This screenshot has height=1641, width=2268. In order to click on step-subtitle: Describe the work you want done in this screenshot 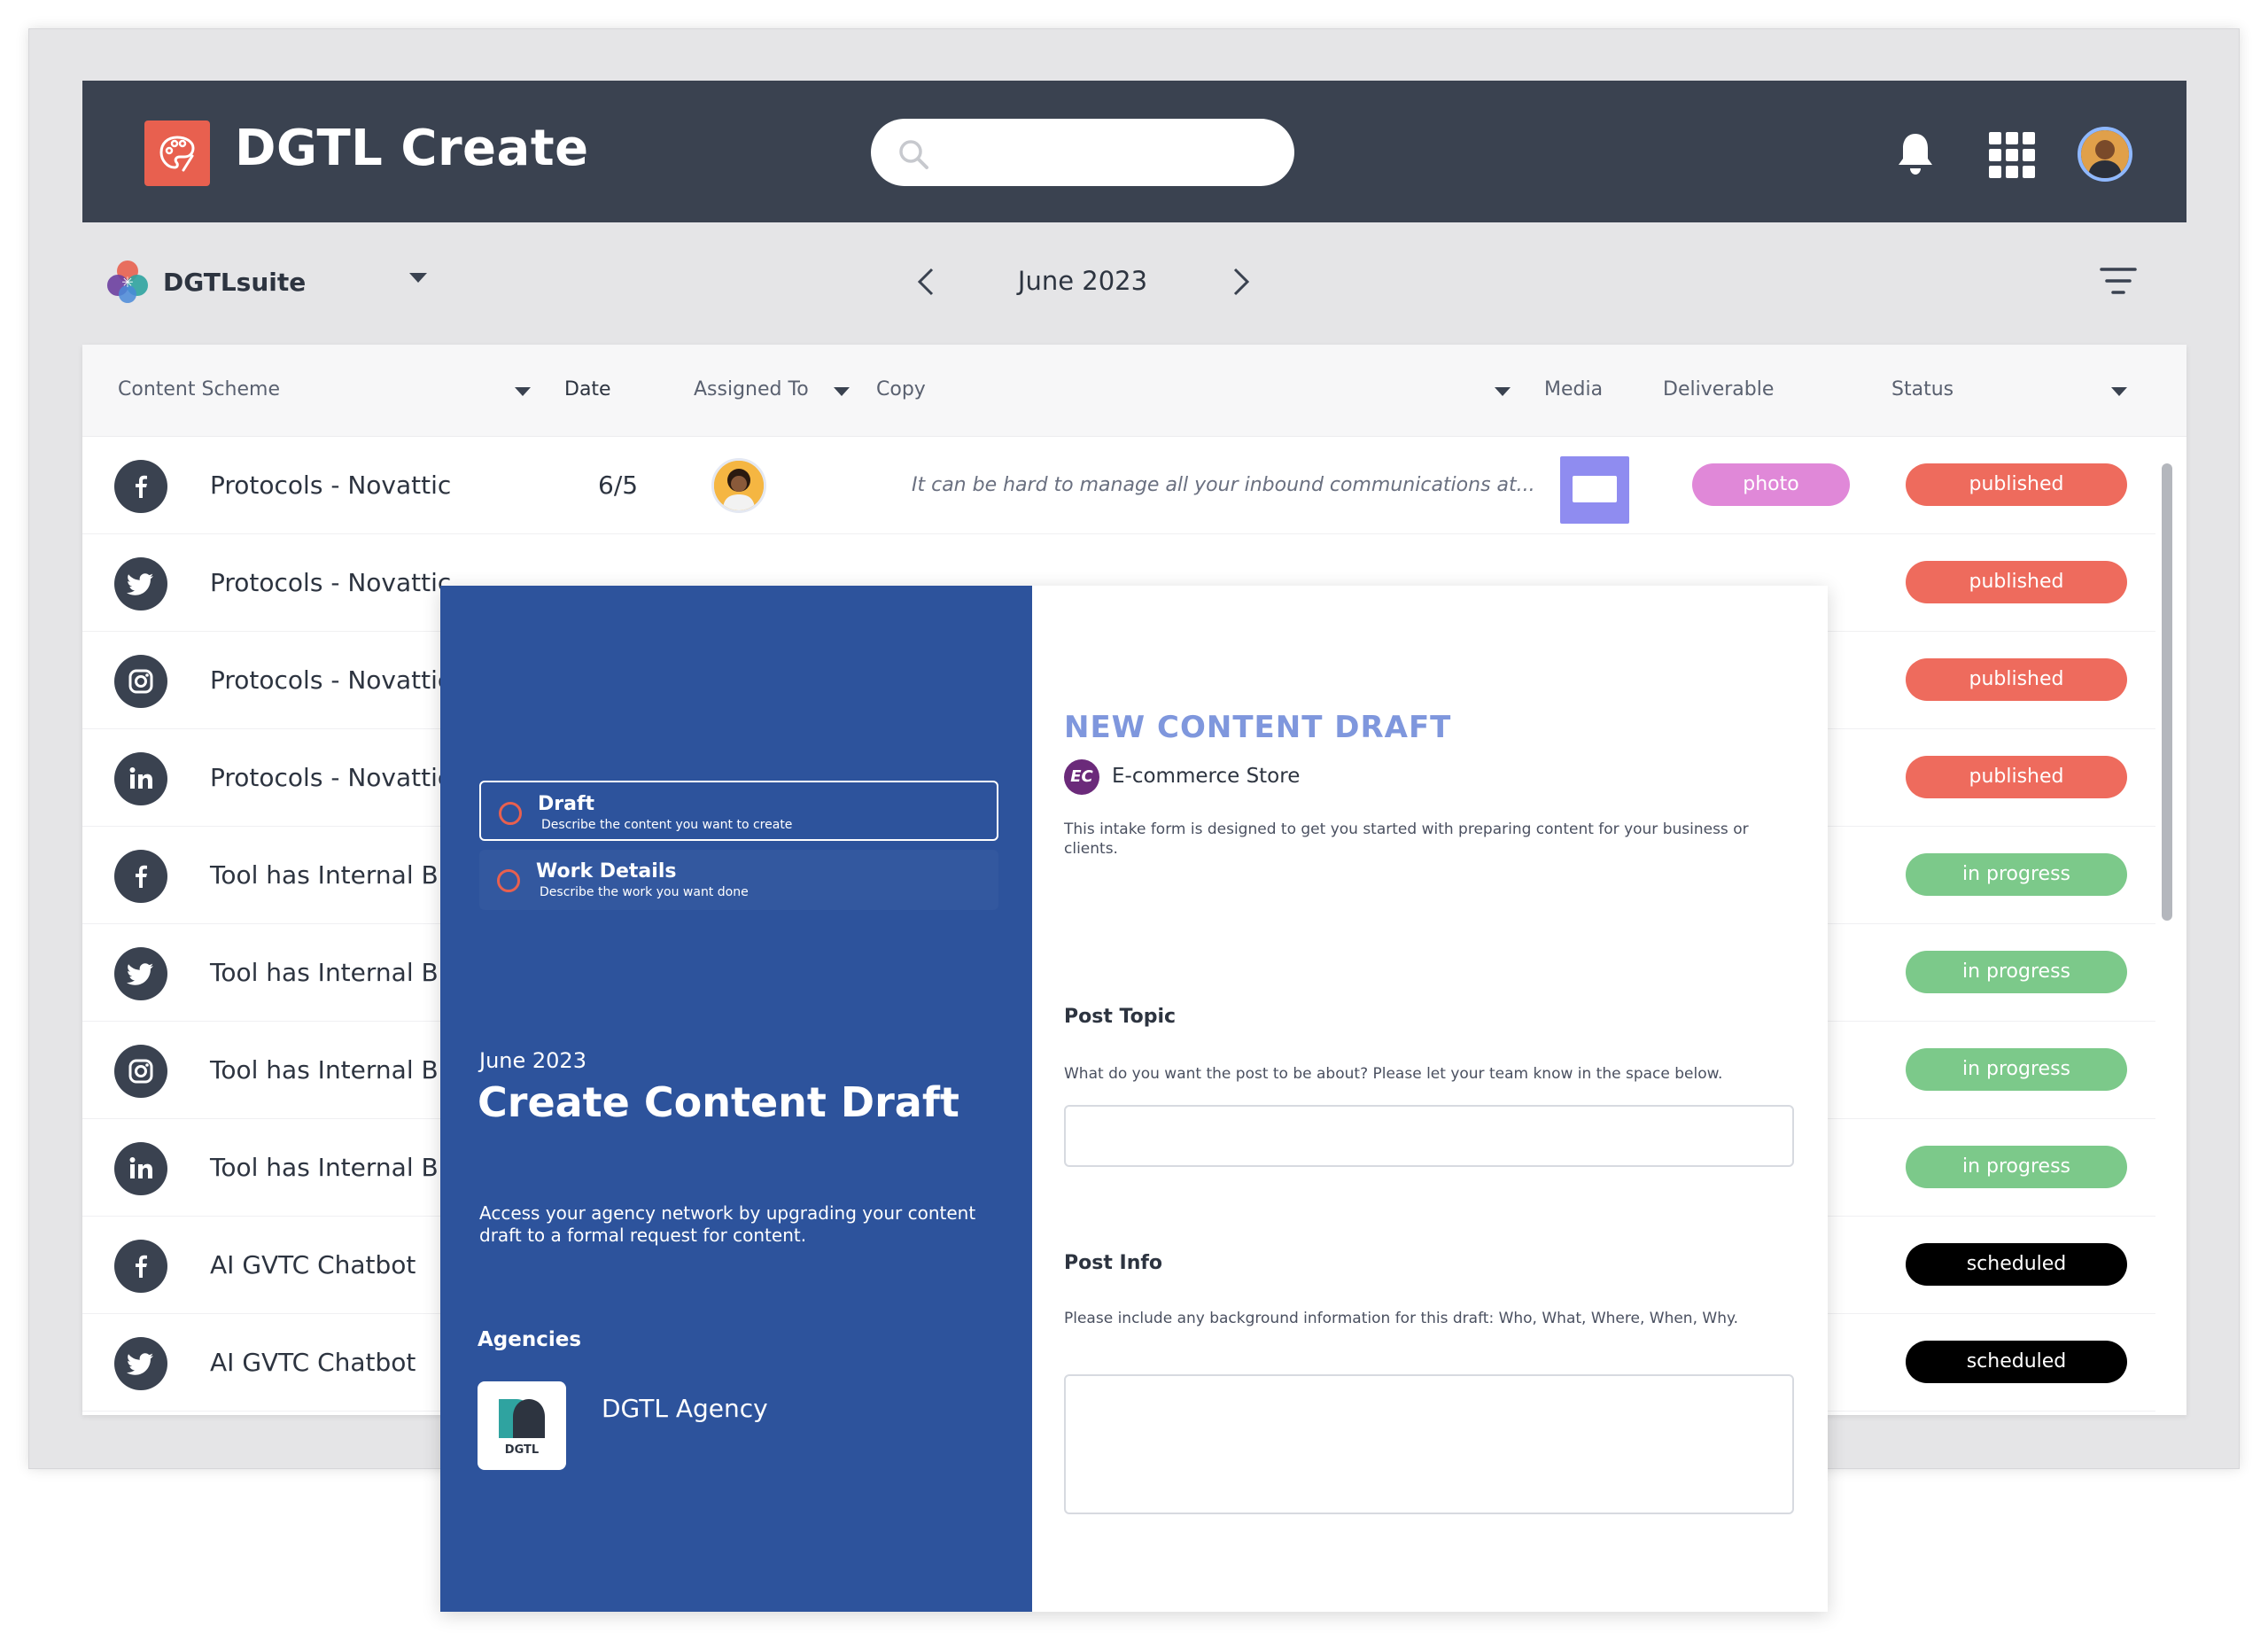, I will do `click(644, 892)`.